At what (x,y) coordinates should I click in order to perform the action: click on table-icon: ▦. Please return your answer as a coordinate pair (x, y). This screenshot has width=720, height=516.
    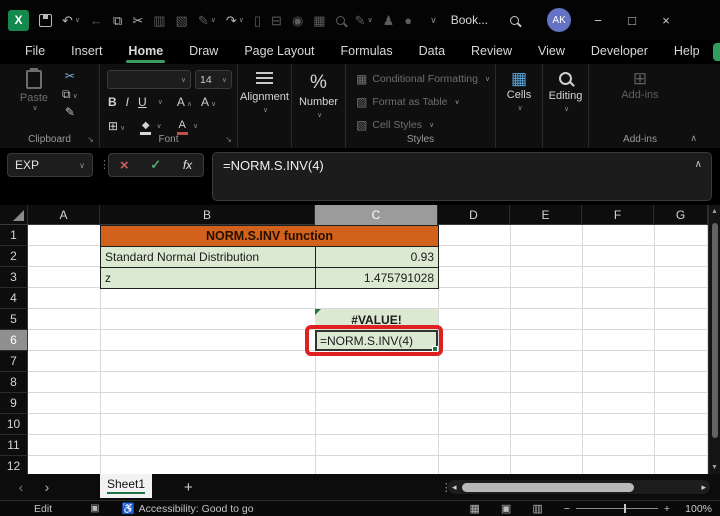
    Looking at the image, I should click on (319, 20).